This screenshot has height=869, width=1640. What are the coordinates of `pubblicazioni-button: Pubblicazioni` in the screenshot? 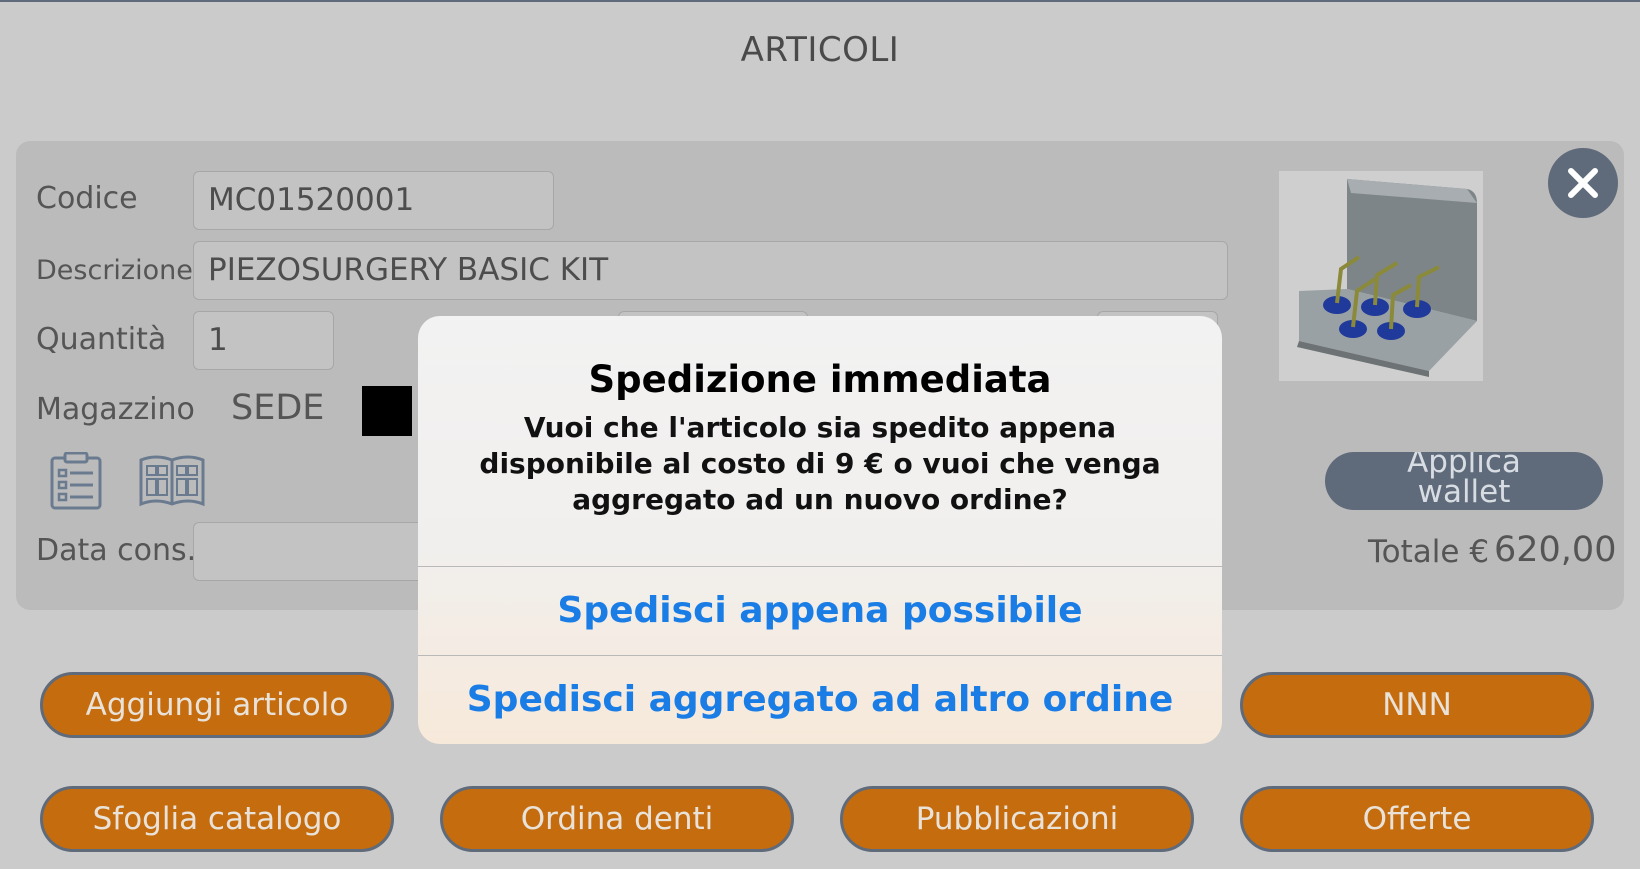 It's located at (1017, 819).